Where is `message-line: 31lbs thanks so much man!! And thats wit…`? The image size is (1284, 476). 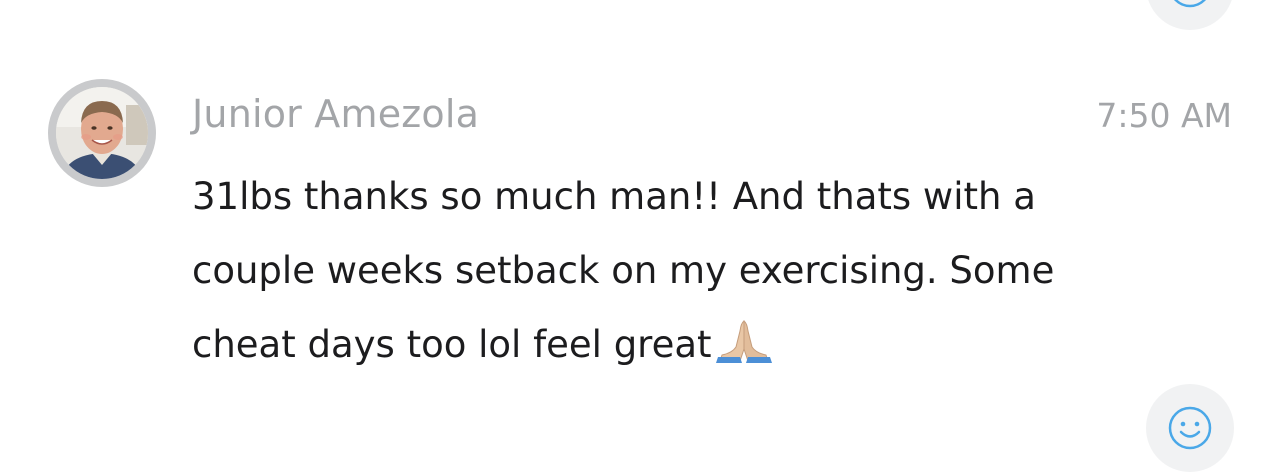 message-line: 31lbs thanks so much man!! And thats wit… is located at coordinates (614, 196).